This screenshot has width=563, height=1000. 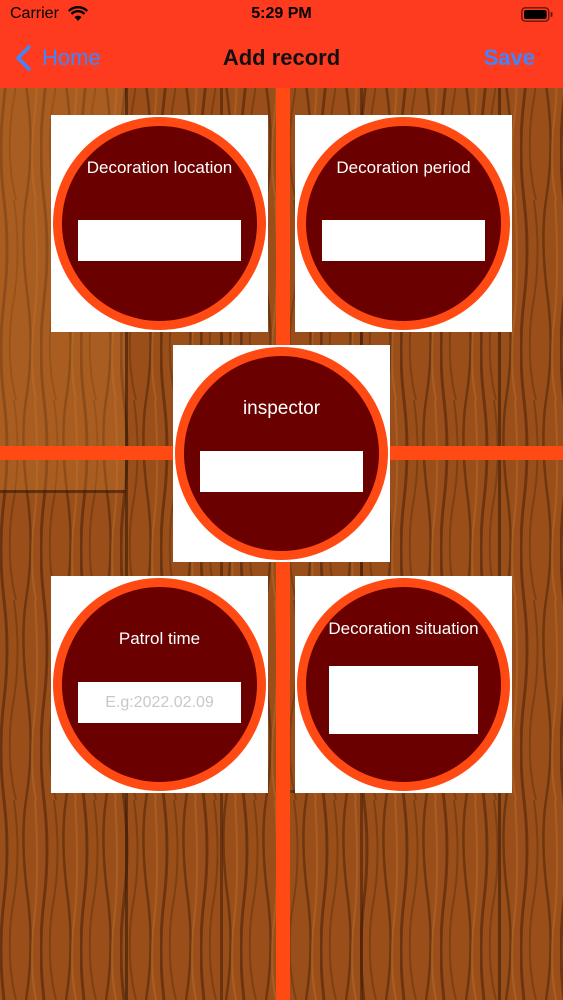 What do you see at coordinates (403, 167) in the screenshot?
I see `period-label: Decoration period` at bounding box center [403, 167].